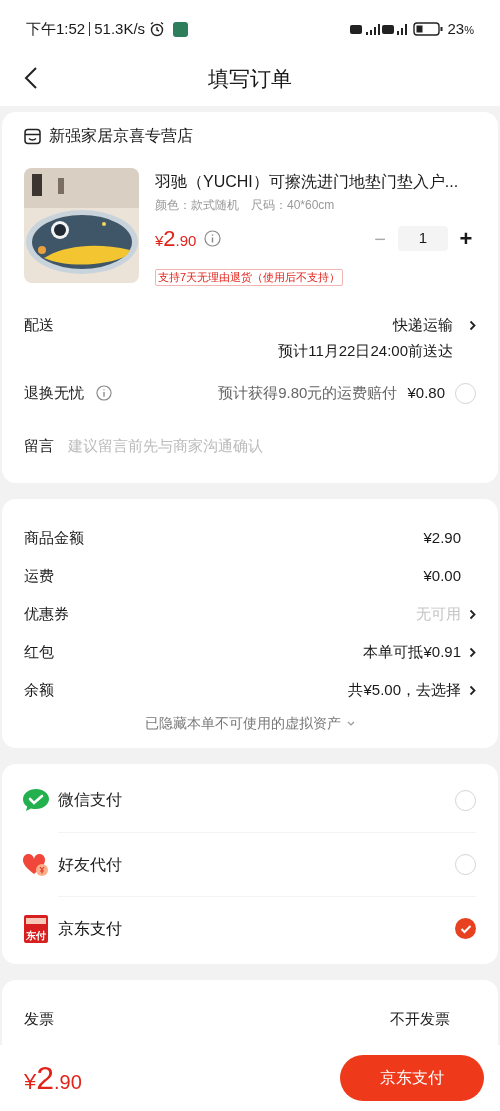  What do you see at coordinates (460, 28) in the screenshot?
I see `battery-level: 23%` at bounding box center [460, 28].